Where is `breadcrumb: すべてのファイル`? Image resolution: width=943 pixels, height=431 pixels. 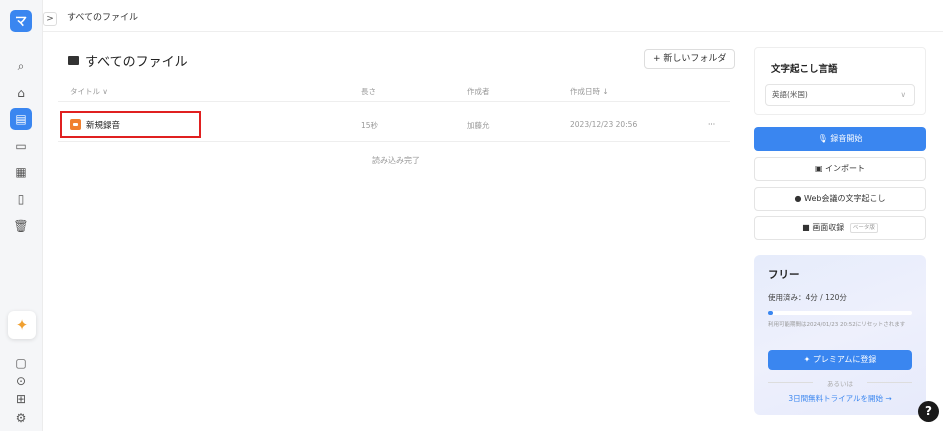 breadcrumb: すべてのファイル is located at coordinates (103, 18).